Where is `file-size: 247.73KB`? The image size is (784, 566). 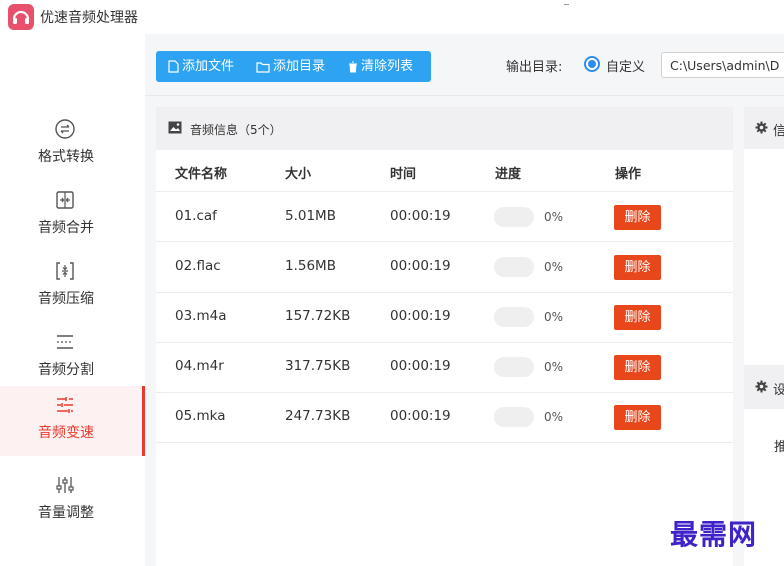
file-size: 247.73KB is located at coordinates (318, 416).